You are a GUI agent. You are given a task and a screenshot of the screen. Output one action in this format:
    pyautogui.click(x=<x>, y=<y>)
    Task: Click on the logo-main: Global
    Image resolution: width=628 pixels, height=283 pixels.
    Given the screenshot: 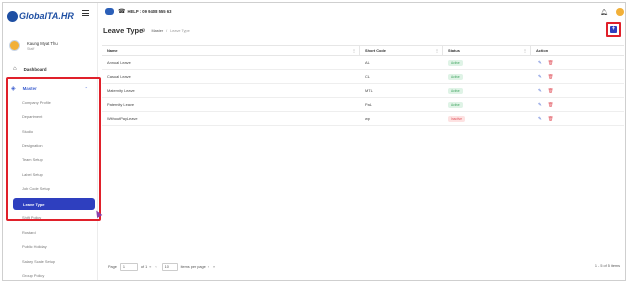 What is the action you would take?
    pyautogui.click(x=33, y=16)
    